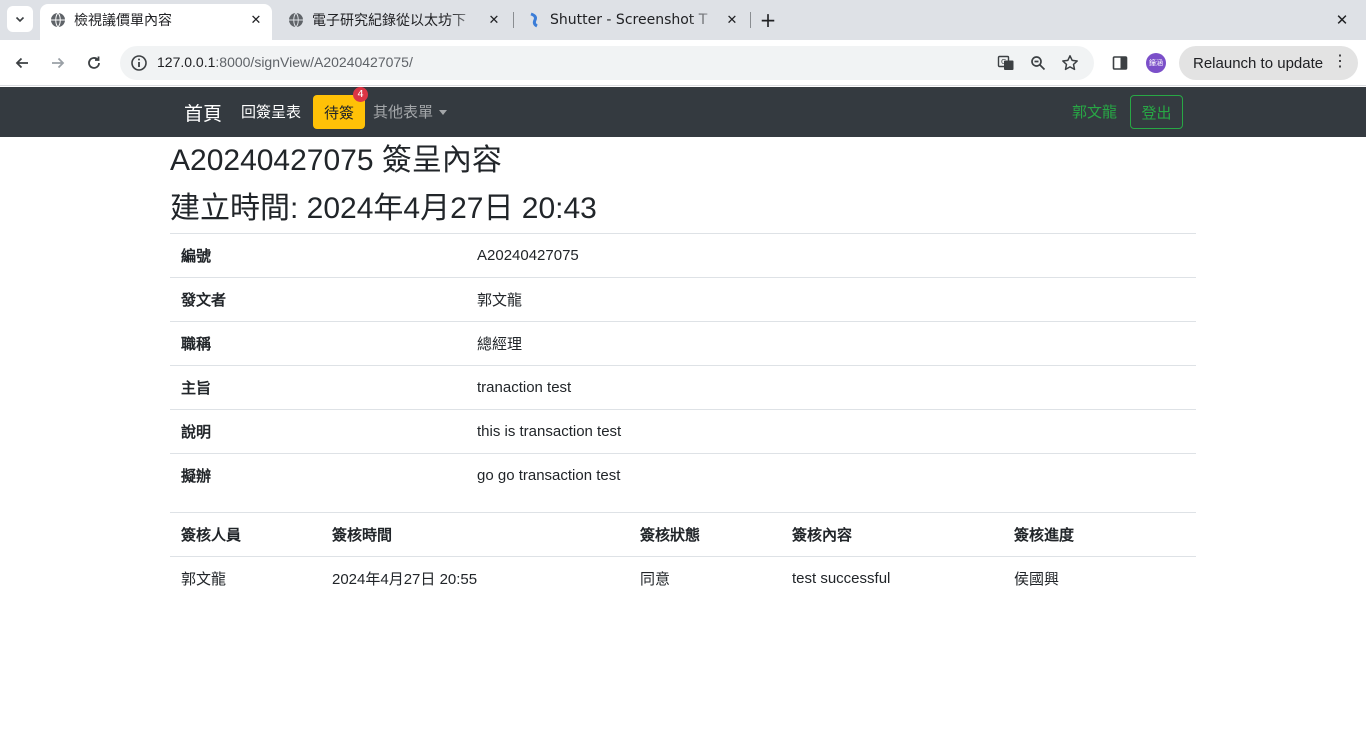  Describe the element at coordinates (123, 21) in the screenshot. I see `tab-title: 檢視議價單內容` at that location.